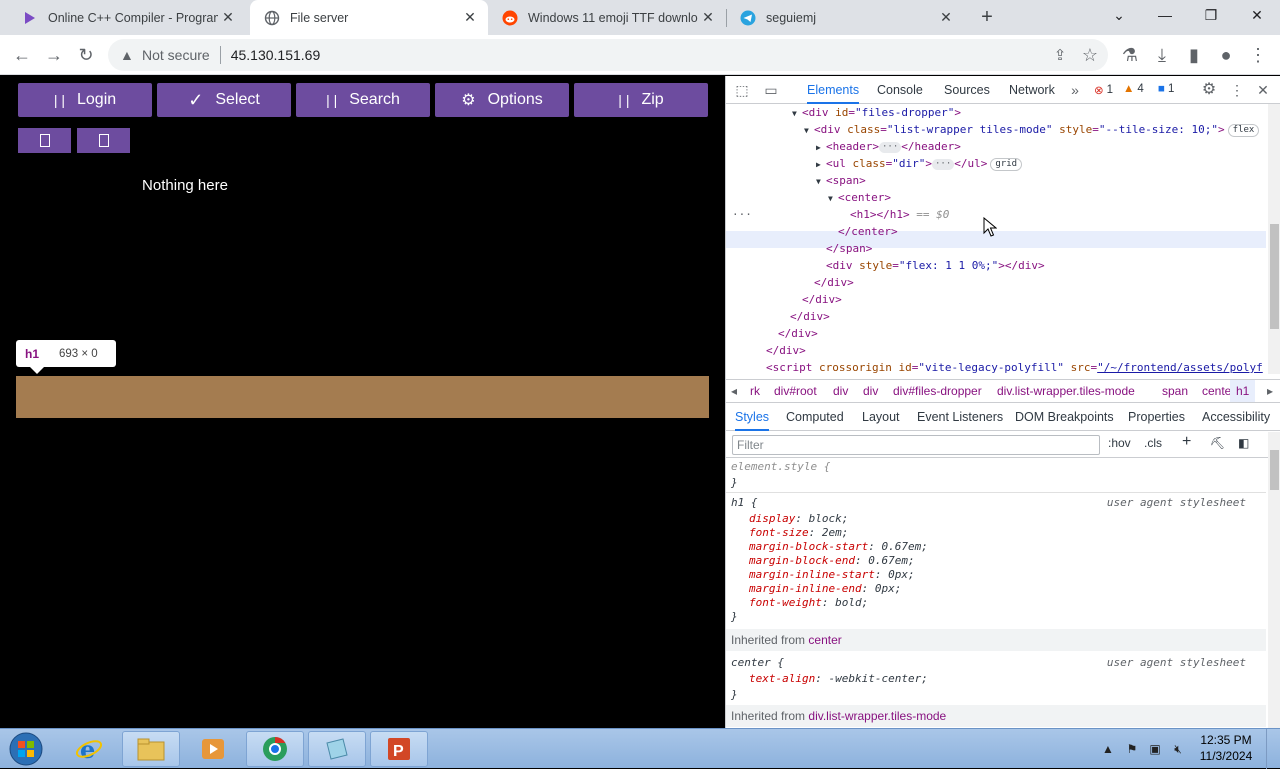 Image resolution: width=1280 pixels, height=769 pixels. I want to click on subtab-layout: Layout, so click(881, 417).